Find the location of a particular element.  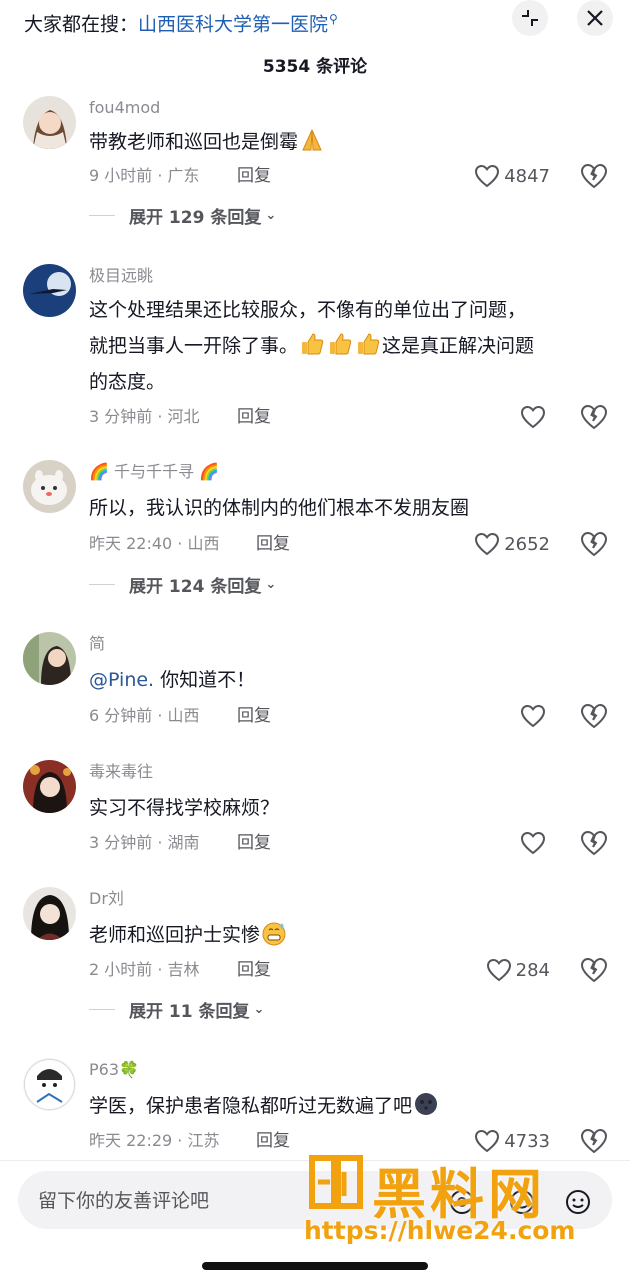

username: 毒来毒往 is located at coordinates (121, 772).